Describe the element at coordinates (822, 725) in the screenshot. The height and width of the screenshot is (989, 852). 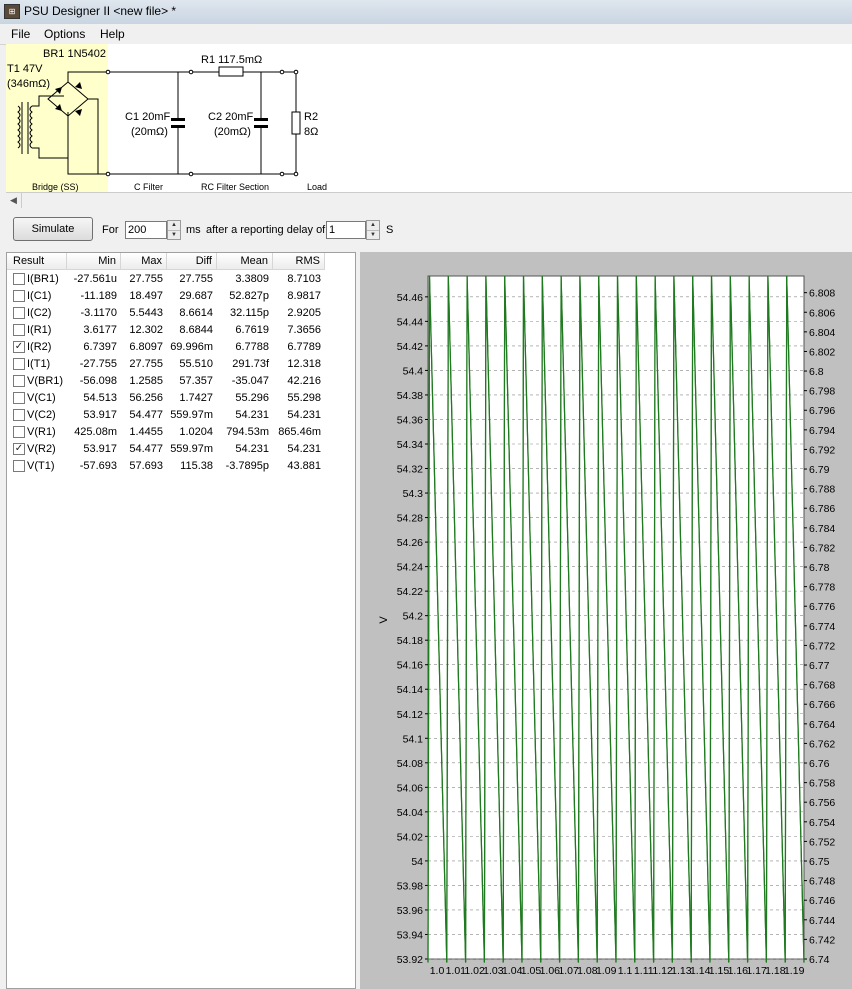
I see `y-right-tick-label: 6.764` at that location.